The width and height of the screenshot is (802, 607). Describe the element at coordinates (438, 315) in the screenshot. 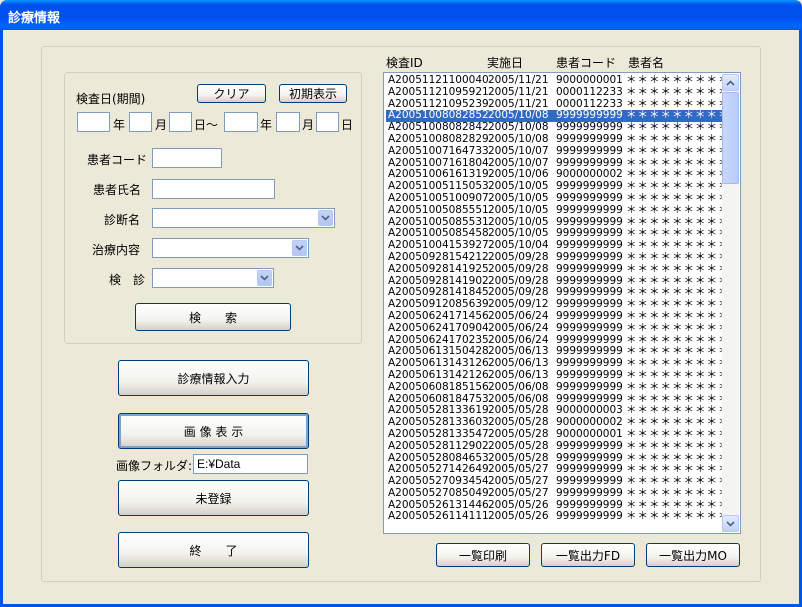

I see `exam-id-cell: A20050624171456` at that location.